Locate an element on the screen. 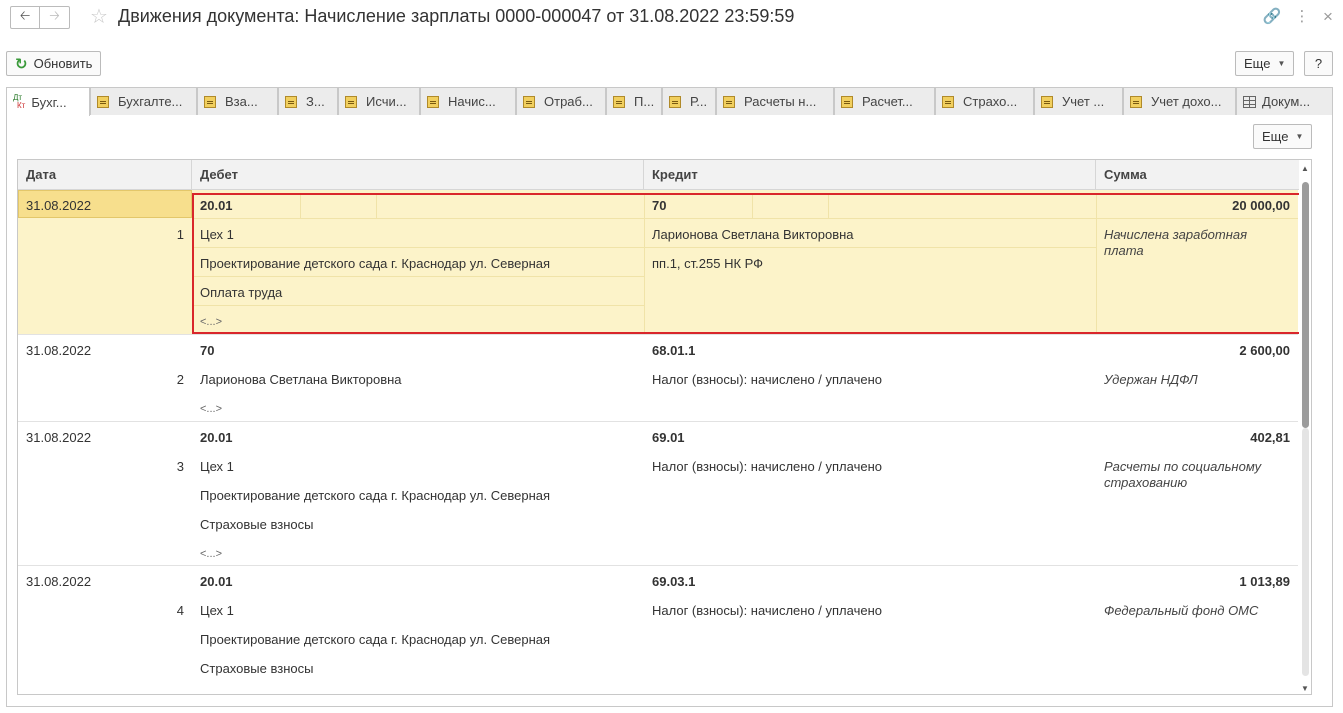 The height and width of the screenshot is (713, 1343). row-number: 4 is located at coordinates (180, 610).